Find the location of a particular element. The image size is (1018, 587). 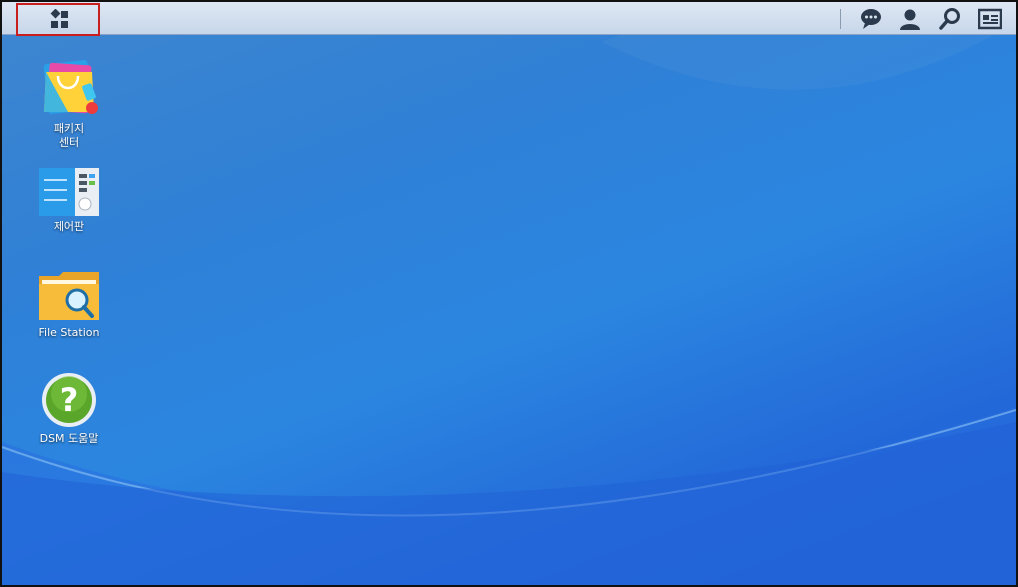

desktop-shortcut-control-panel: 제어판 is located at coordinates (69, 201).